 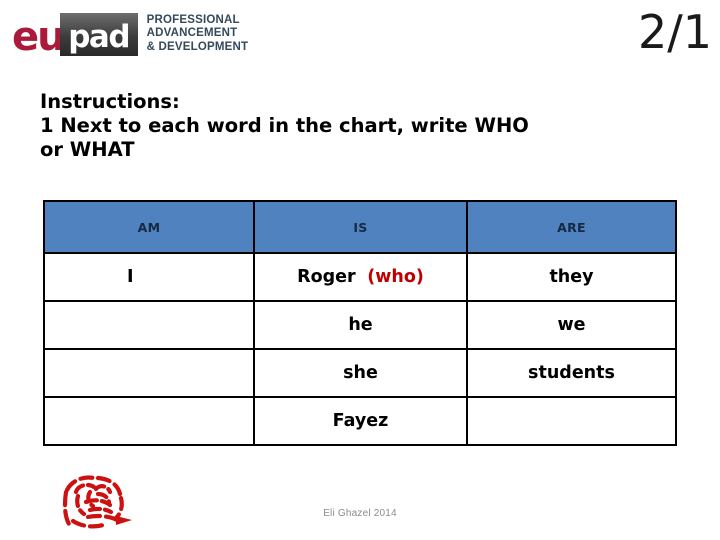 I want to click on table-row: she students, so click(x=360, y=373).